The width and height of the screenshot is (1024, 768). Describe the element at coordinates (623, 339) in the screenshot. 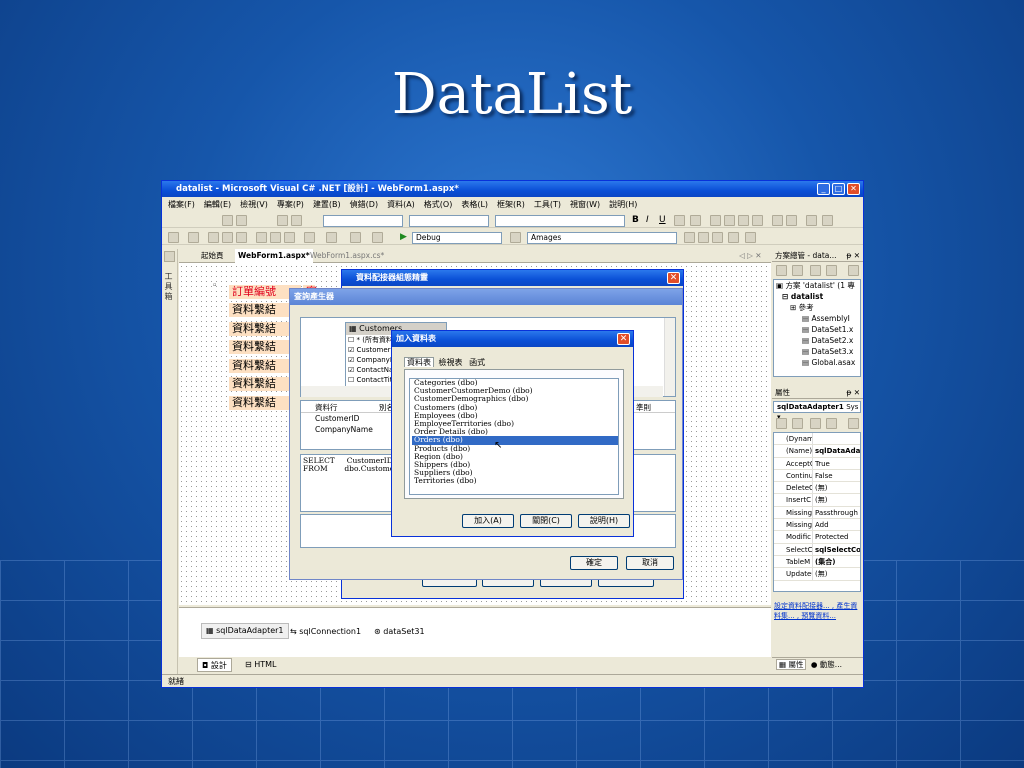

I see `add-table-close-button: ✕` at that location.